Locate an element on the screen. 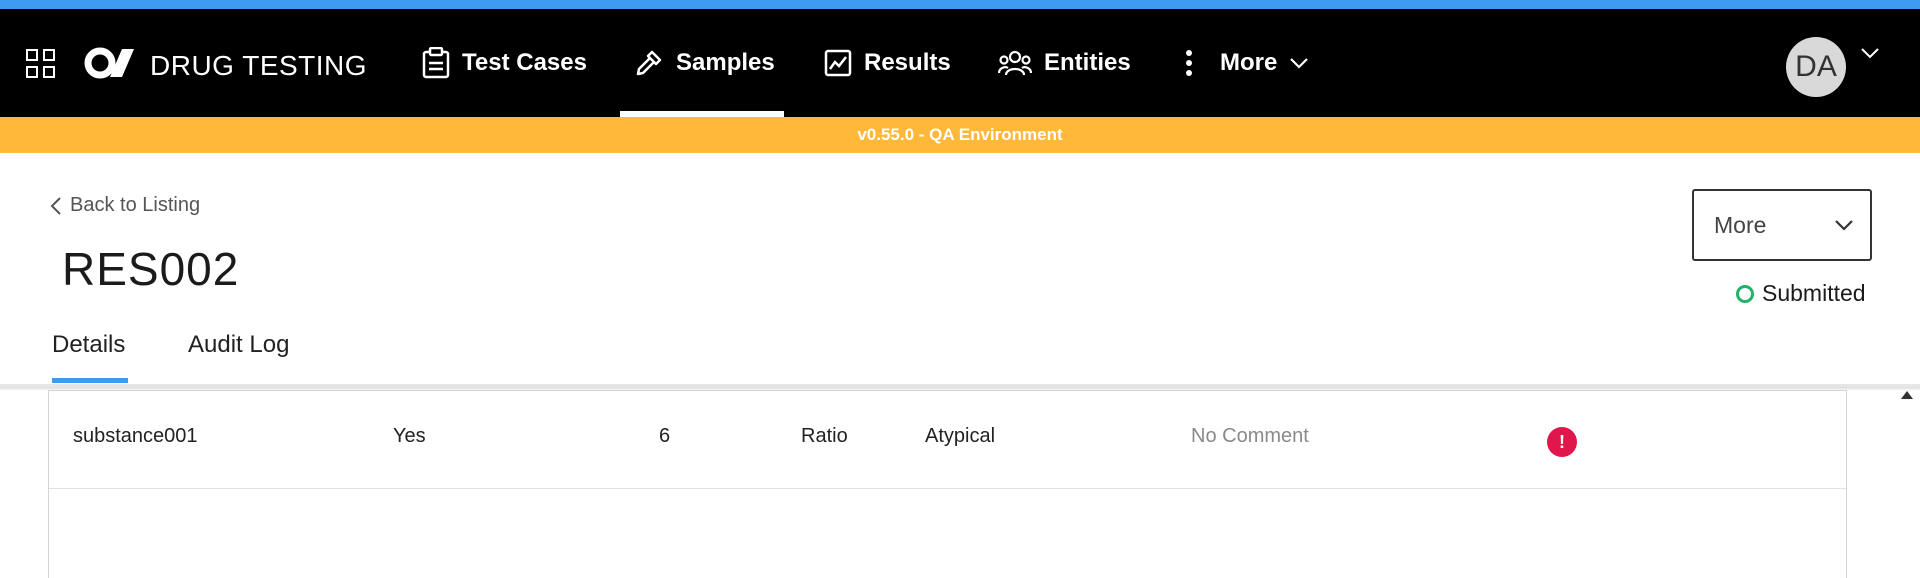  status-dot-icon is located at coordinates (1745, 293).